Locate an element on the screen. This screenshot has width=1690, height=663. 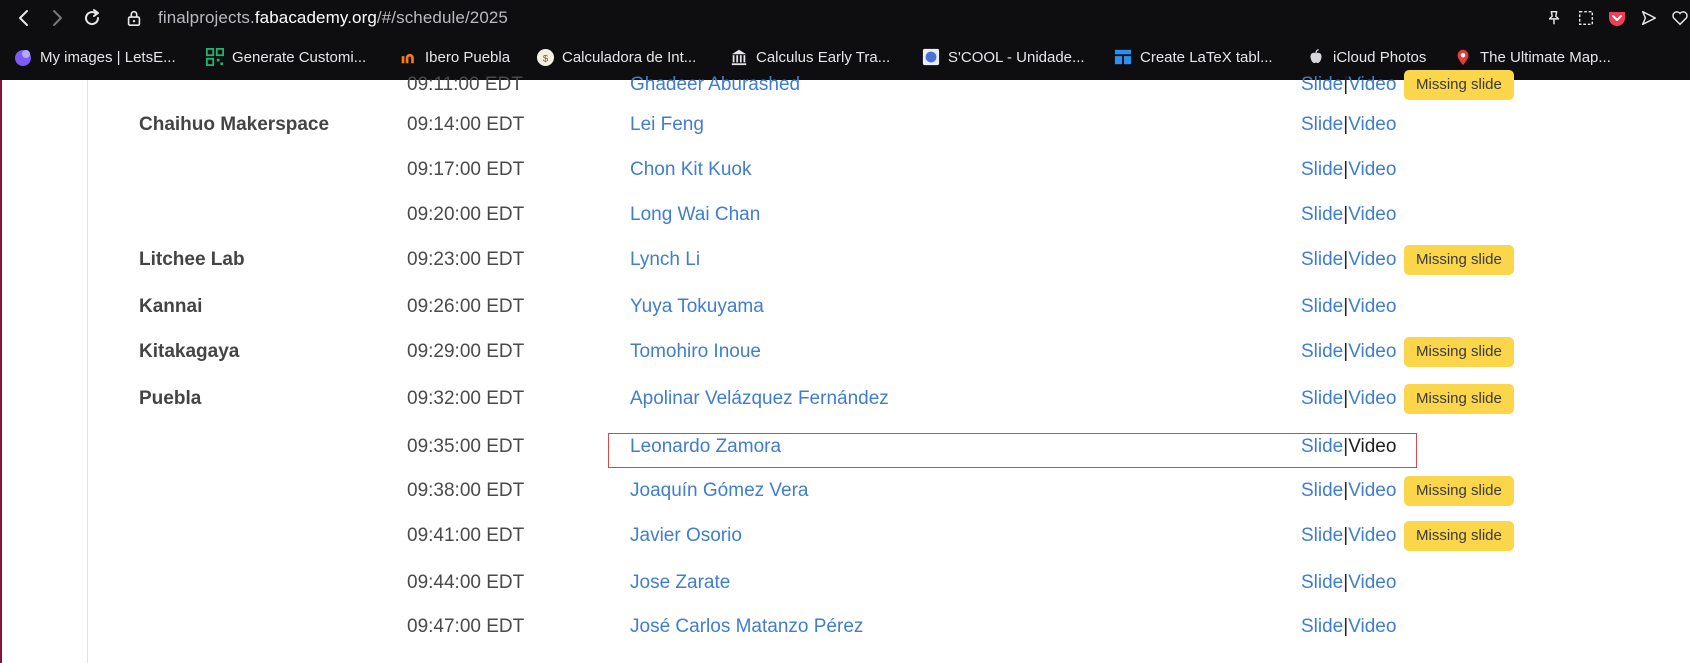
heart-icon is located at coordinates (1679, 18).